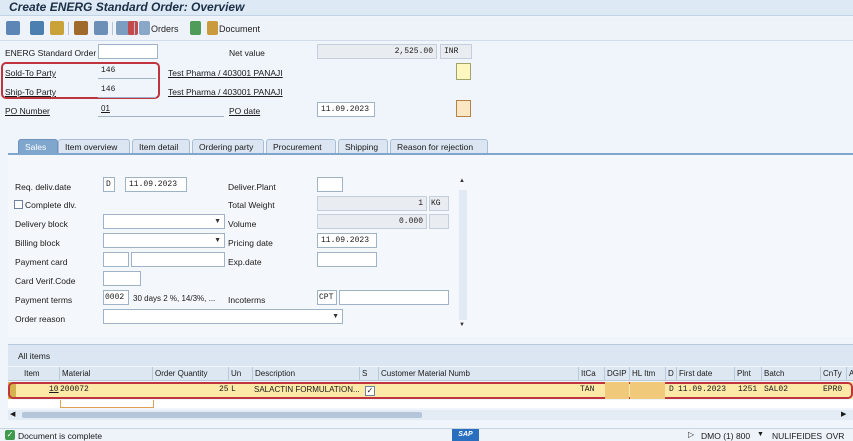 The height and width of the screenshot is (441, 853). What do you see at coordinates (617, 373) in the screenshot?
I see `col-dgip: DGIP` at bounding box center [617, 373].